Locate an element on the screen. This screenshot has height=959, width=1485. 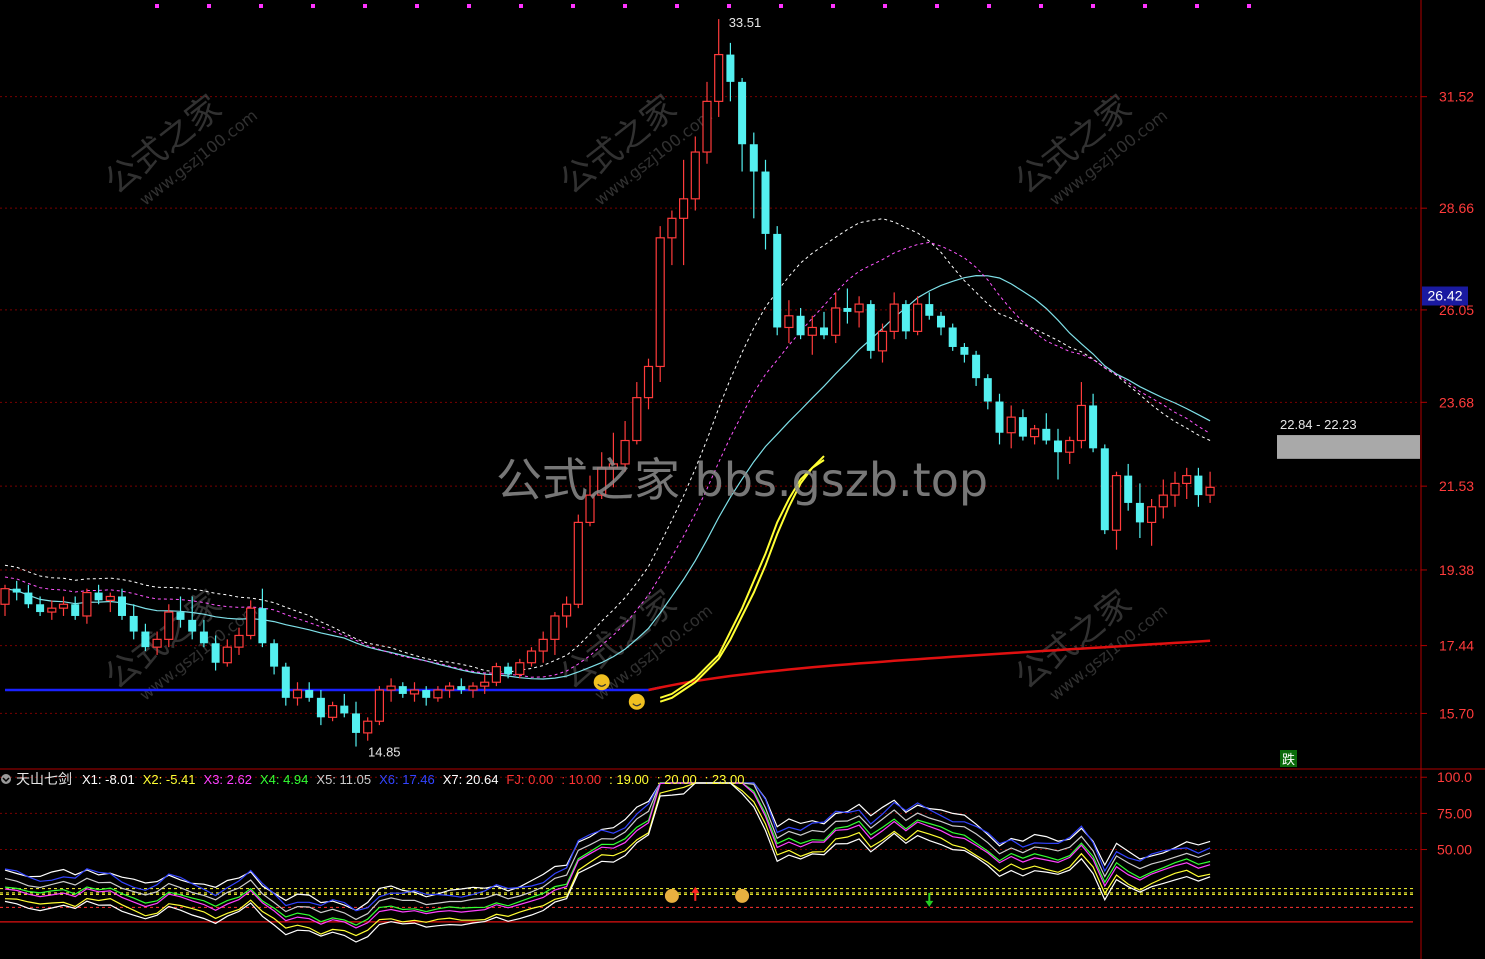
current-price-label: 26.42 is located at coordinates (1444, 296).